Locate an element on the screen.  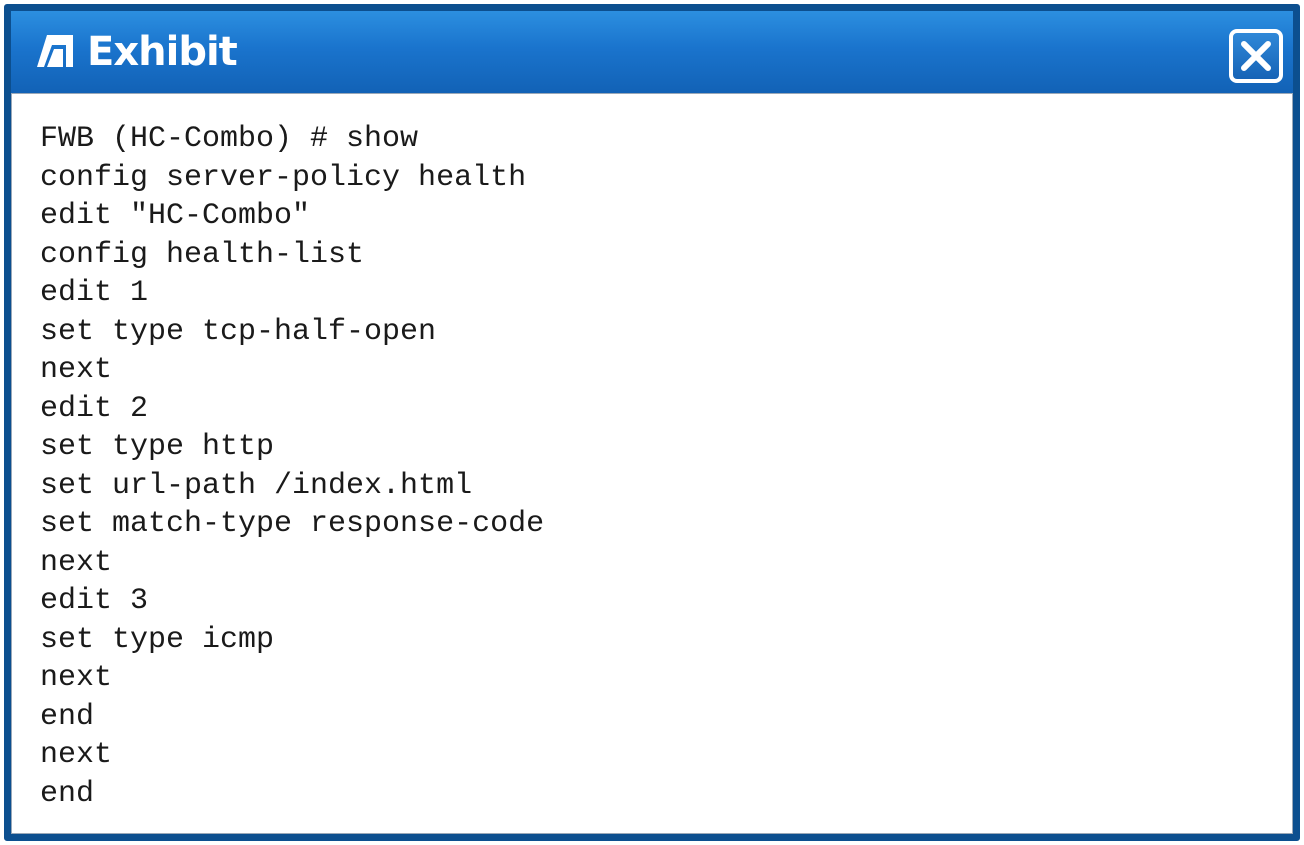
cli-line: set type icmp is located at coordinates (157, 639).